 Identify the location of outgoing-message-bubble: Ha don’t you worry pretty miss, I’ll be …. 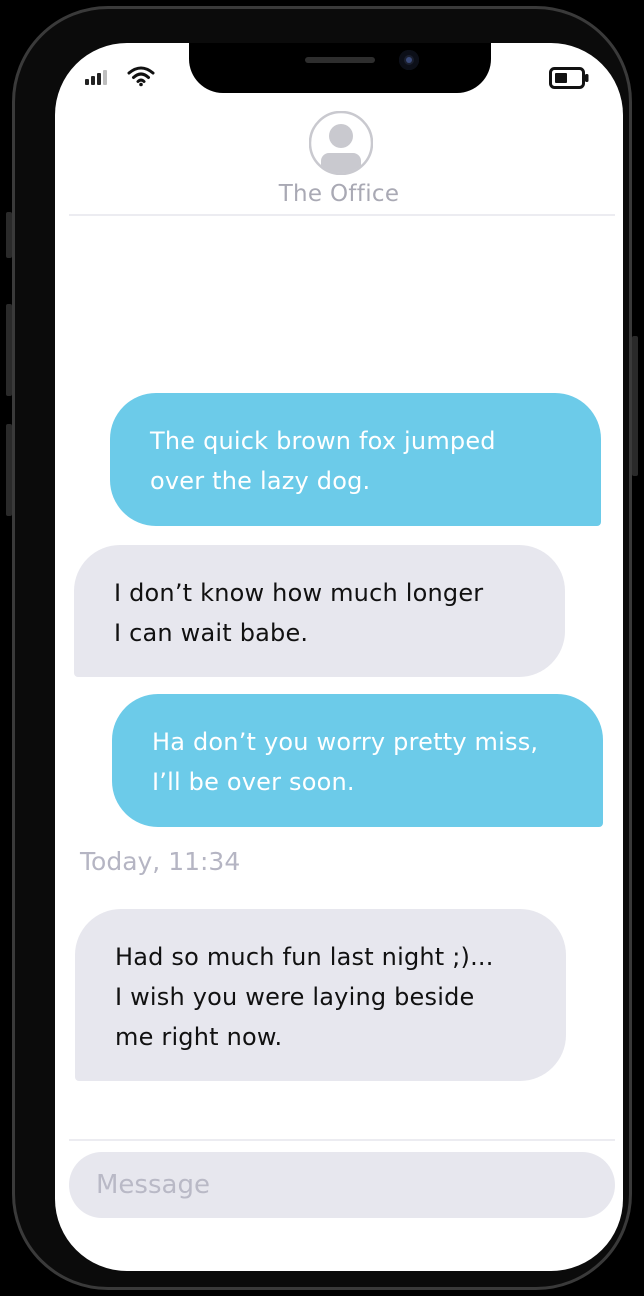
(357, 760).